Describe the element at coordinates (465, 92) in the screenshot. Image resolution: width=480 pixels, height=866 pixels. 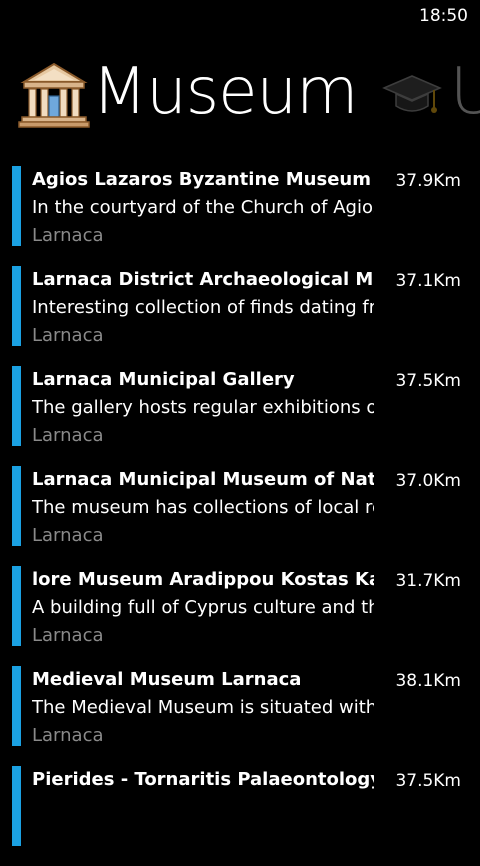
I see `pivot-title-next: U` at that location.